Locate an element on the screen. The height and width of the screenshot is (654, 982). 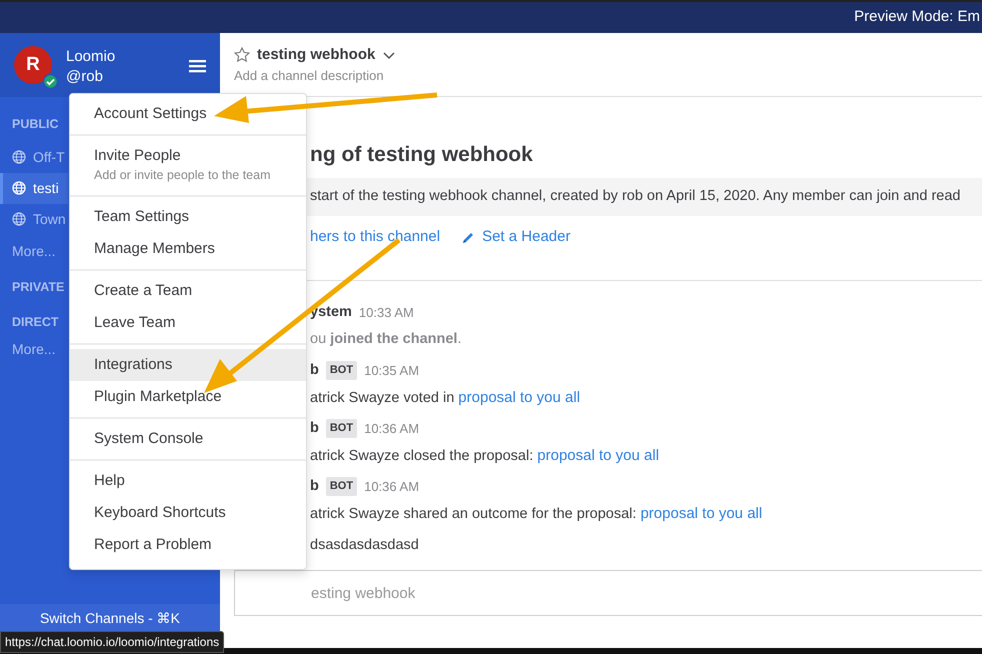
channel-name: testing webhook is located at coordinates (316, 55).